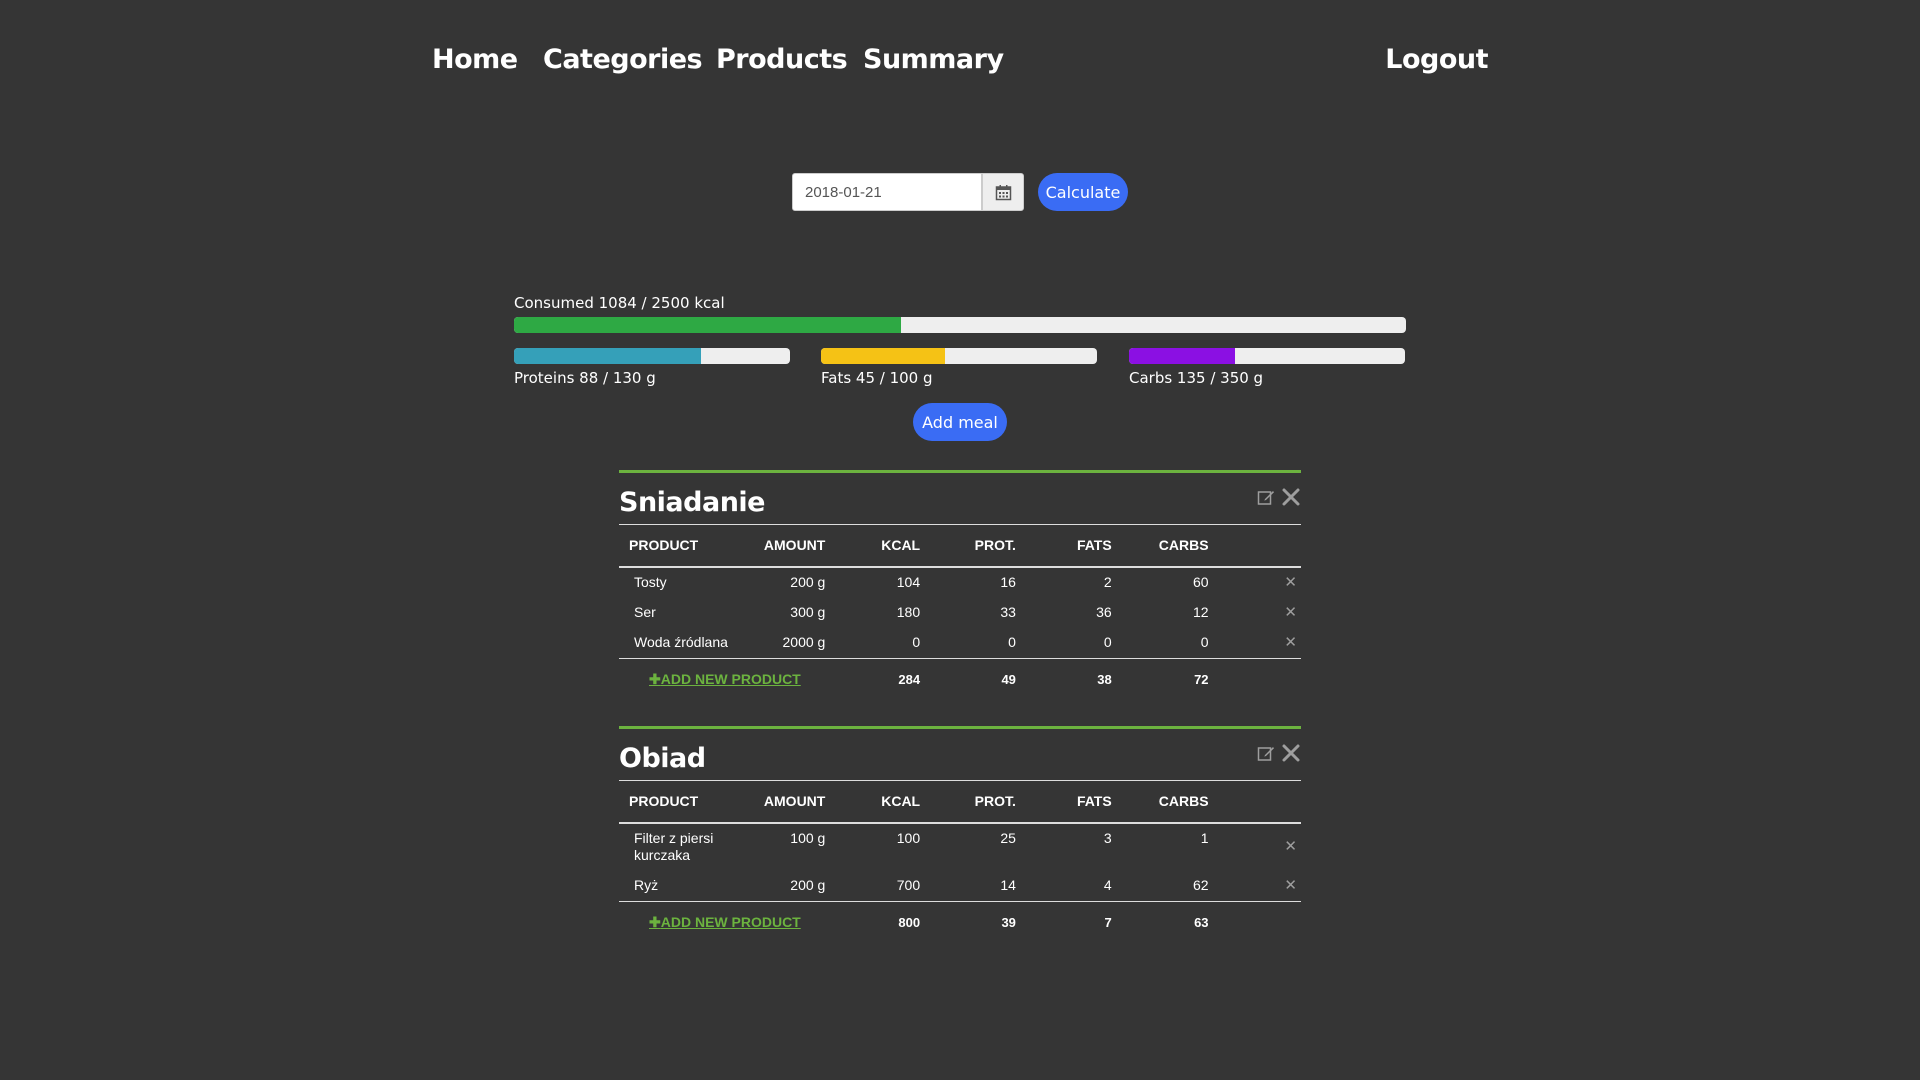 This screenshot has height=1080, width=1920. I want to click on total-fats: 38, so click(1073, 678).